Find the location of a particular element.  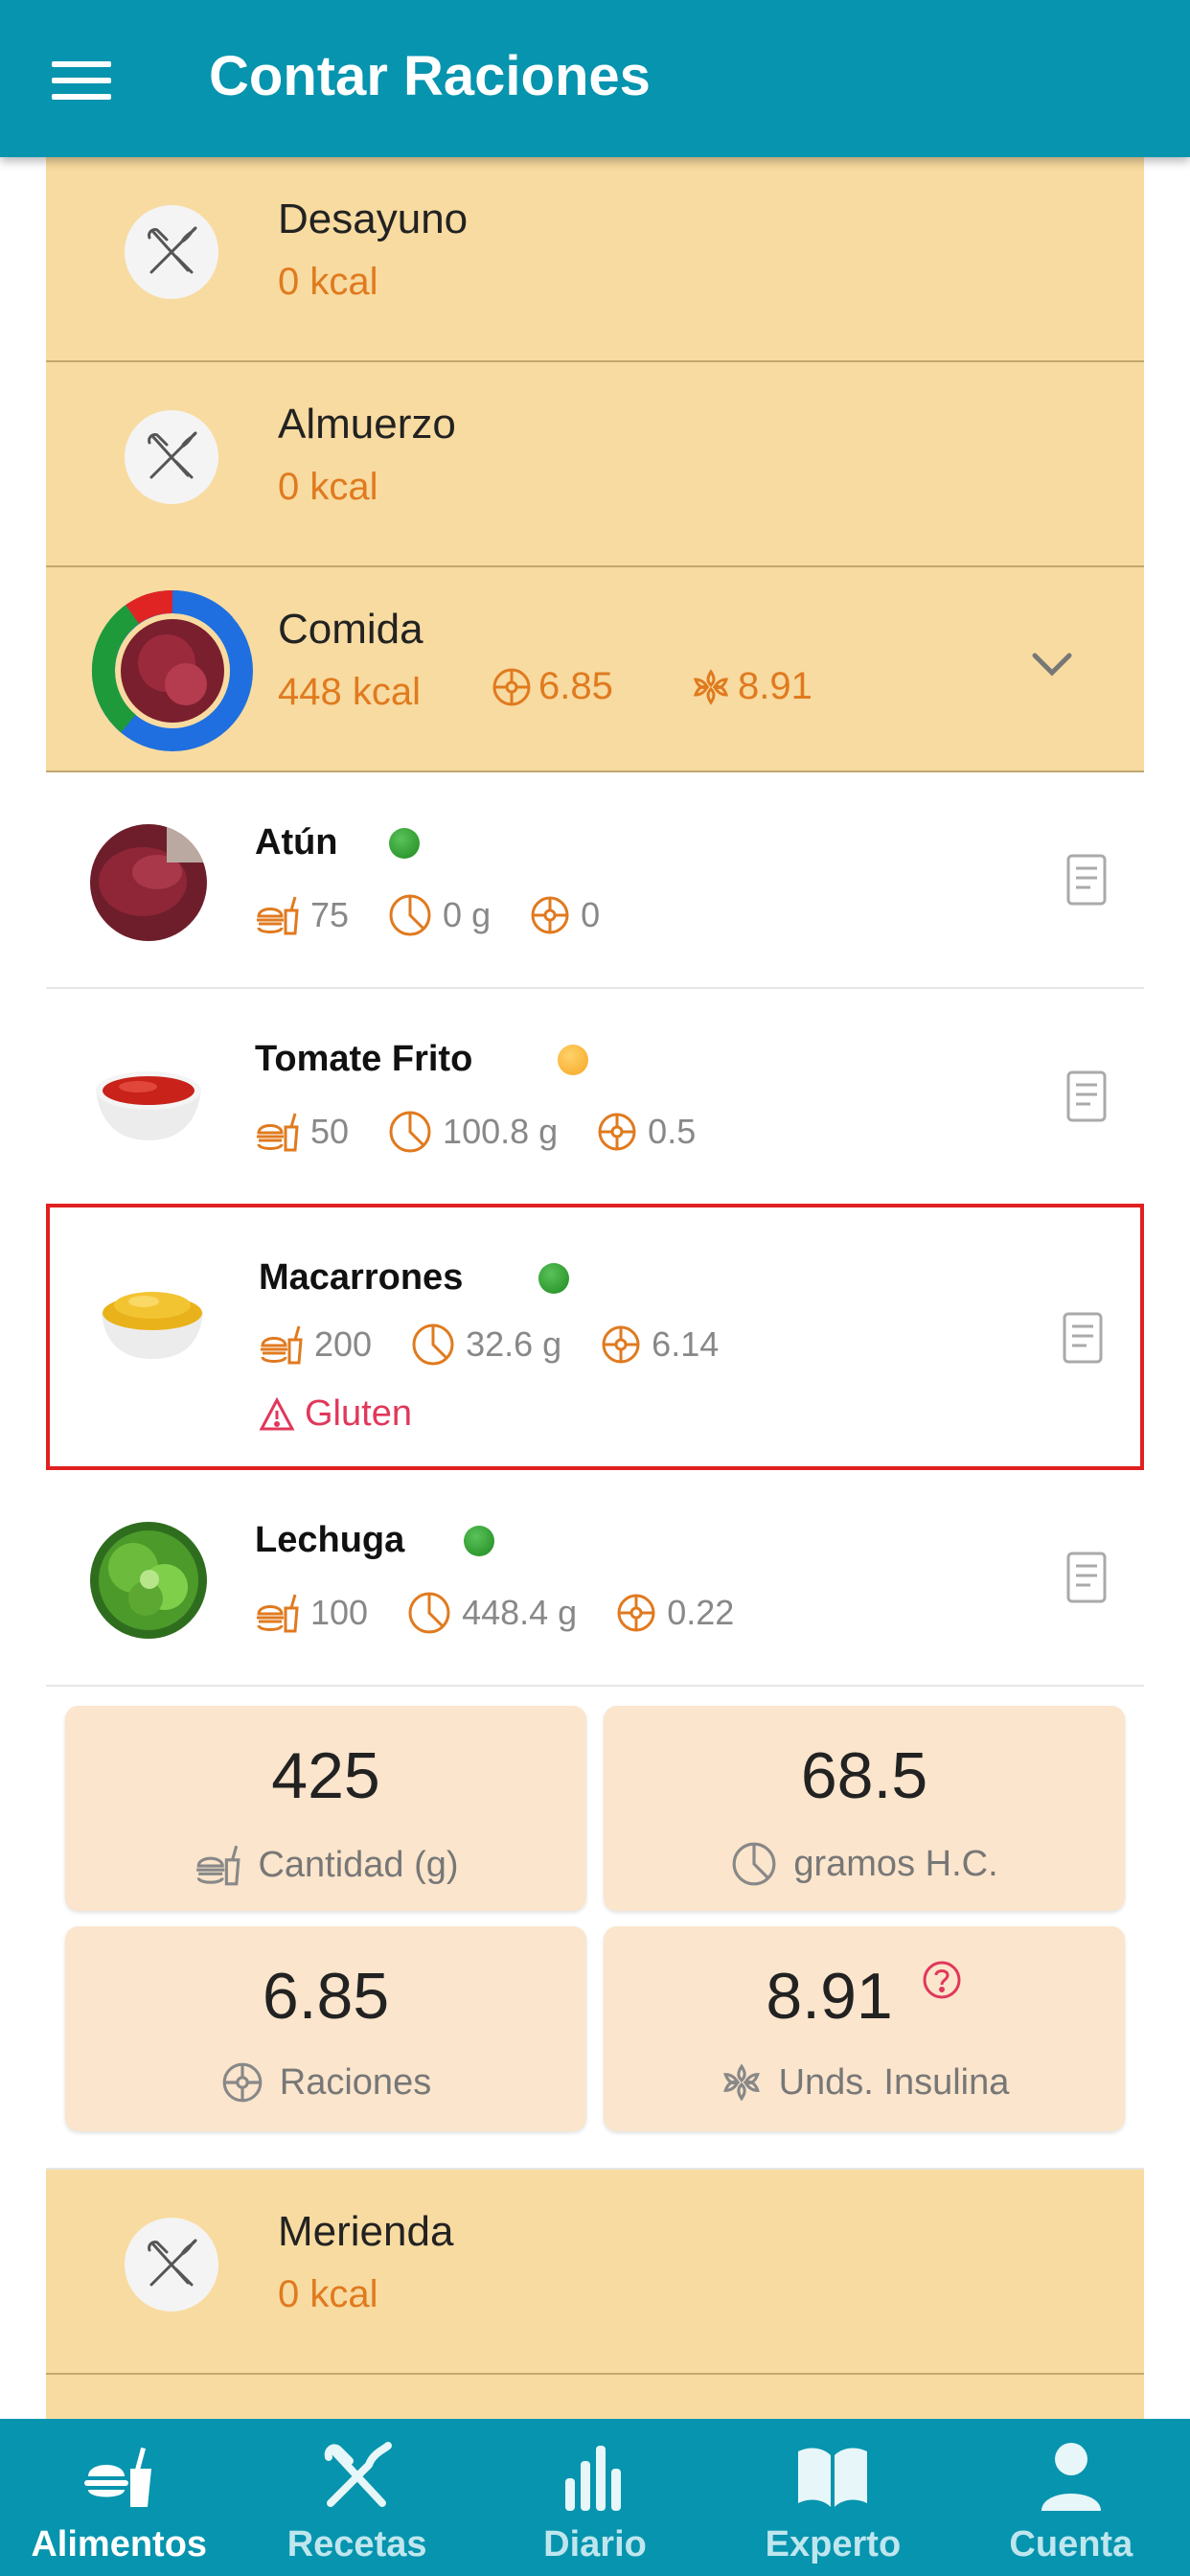

nav-diario: Diario is located at coordinates (595, 2497).